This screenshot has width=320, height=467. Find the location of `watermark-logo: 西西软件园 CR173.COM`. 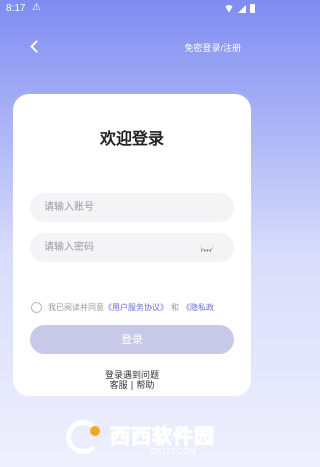

watermark-logo: 西西软件园 CR173.COM is located at coordinates (140, 438).